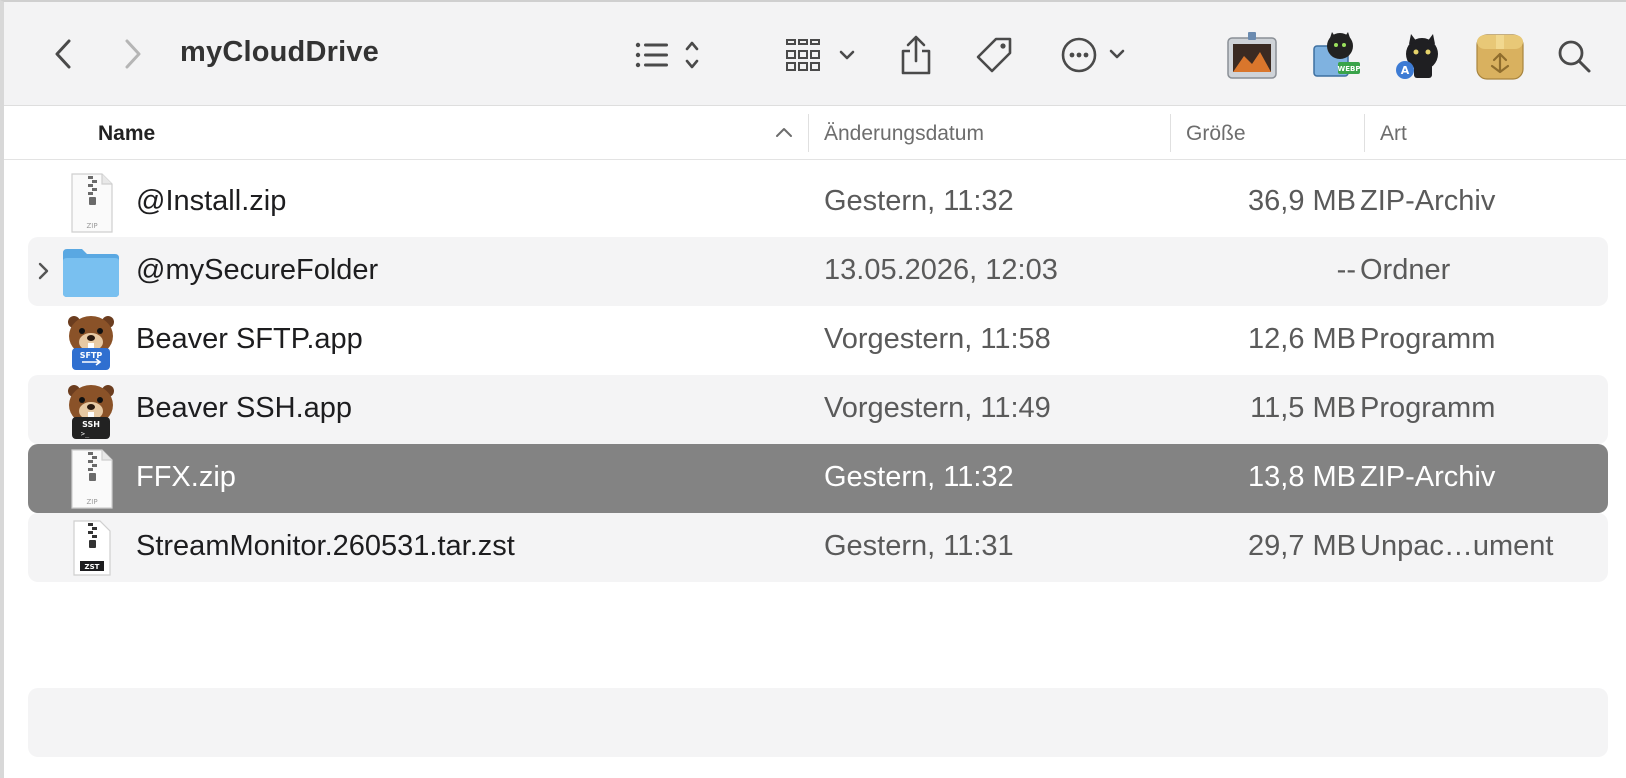 The height and width of the screenshot is (778, 1626). What do you see at coordinates (815, 133) in the screenshot?
I see `column-header: Name Änderungsdatum Größe Art` at bounding box center [815, 133].